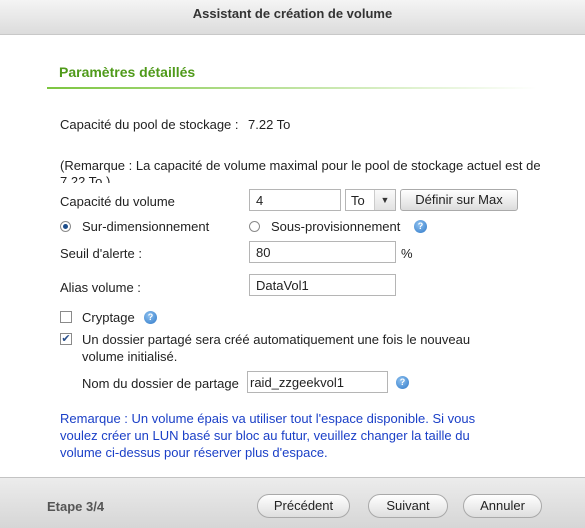  I want to click on over-provisioning-radio, so click(65, 226).